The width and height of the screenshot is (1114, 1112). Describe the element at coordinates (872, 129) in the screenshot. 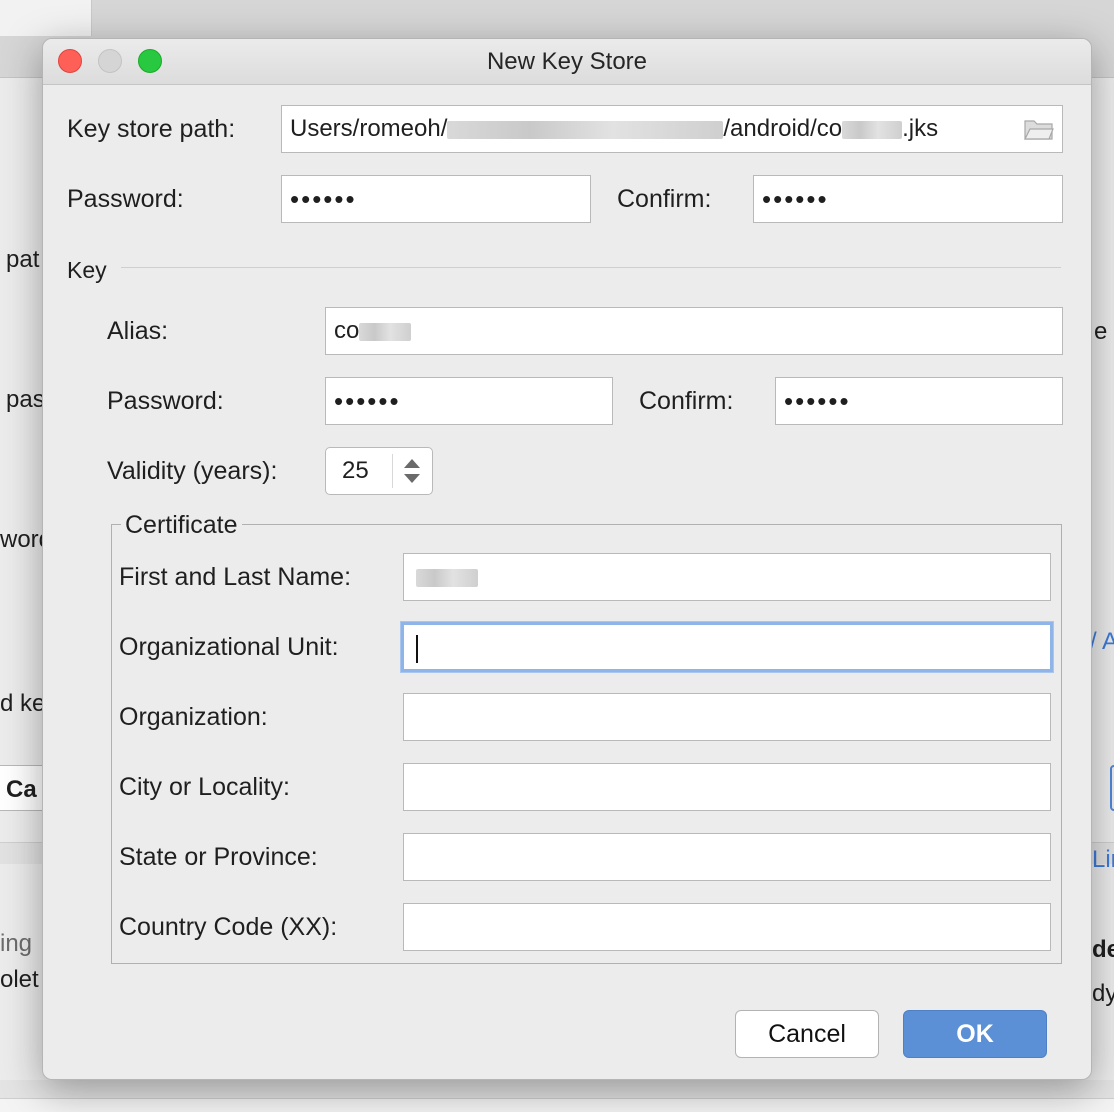

I see `path-redacted-filename` at that location.